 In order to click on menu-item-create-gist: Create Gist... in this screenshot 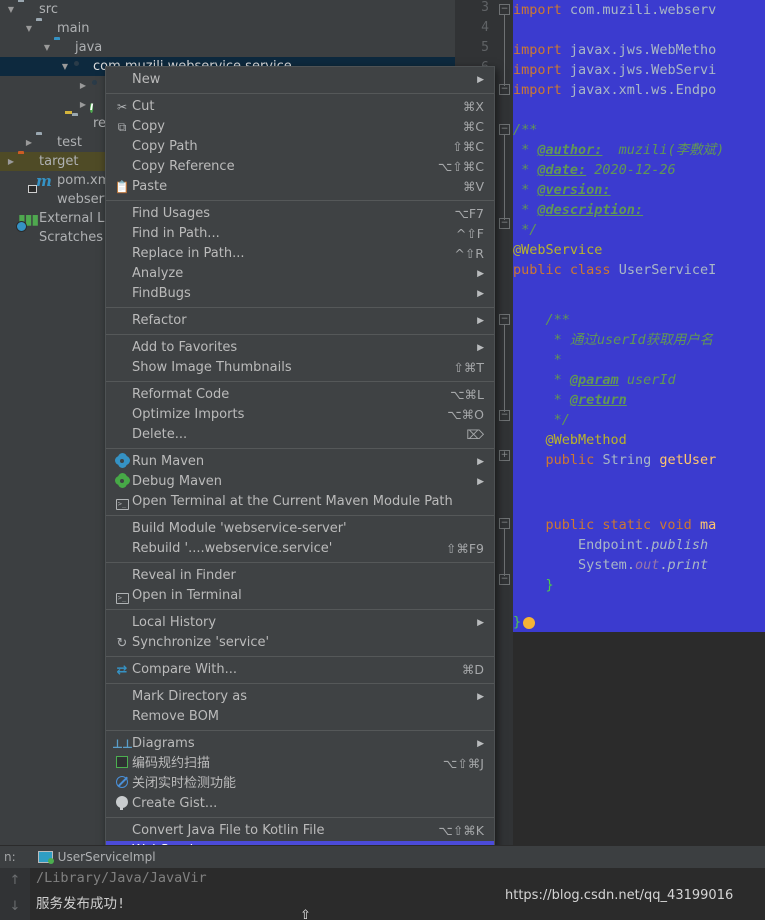, I will do `click(300, 804)`.